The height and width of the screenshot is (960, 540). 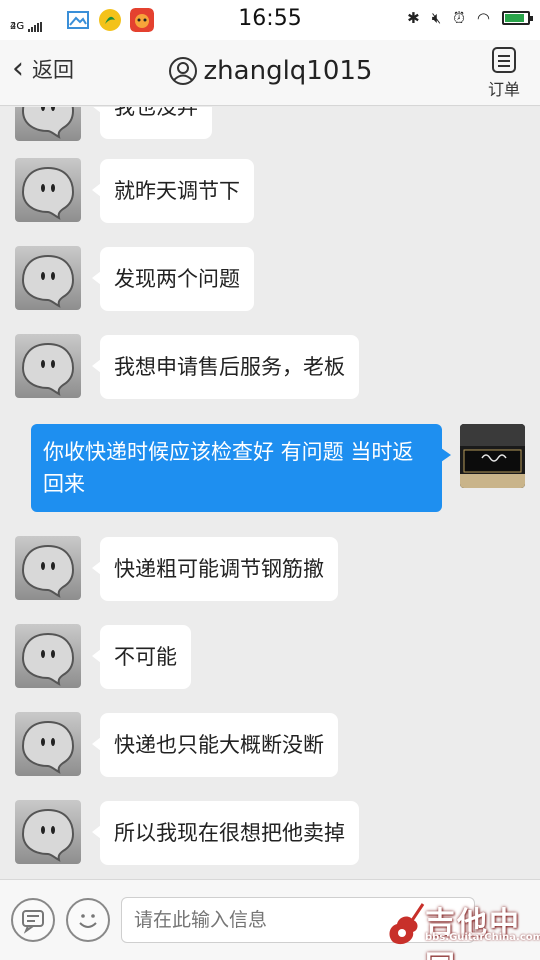 I want to click on smiley-icon, so click(x=88, y=921).